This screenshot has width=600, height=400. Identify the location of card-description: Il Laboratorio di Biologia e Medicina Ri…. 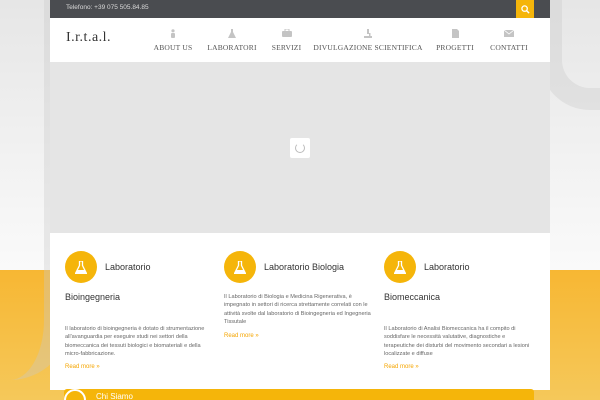
(297, 310).